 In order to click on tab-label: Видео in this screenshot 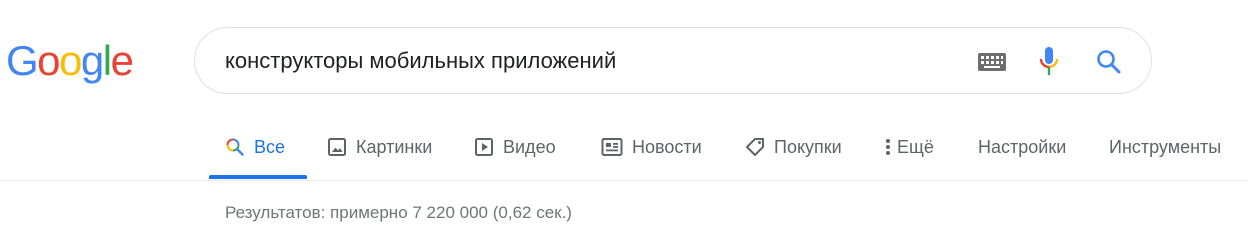, I will do `click(529, 146)`.